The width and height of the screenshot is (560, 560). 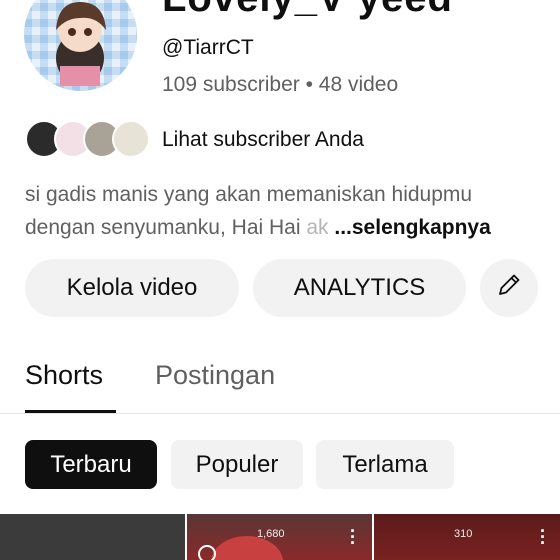 What do you see at coordinates (385, 464) in the screenshot?
I see `chip-oldest: Terlama` at bounding box center [385, 464].